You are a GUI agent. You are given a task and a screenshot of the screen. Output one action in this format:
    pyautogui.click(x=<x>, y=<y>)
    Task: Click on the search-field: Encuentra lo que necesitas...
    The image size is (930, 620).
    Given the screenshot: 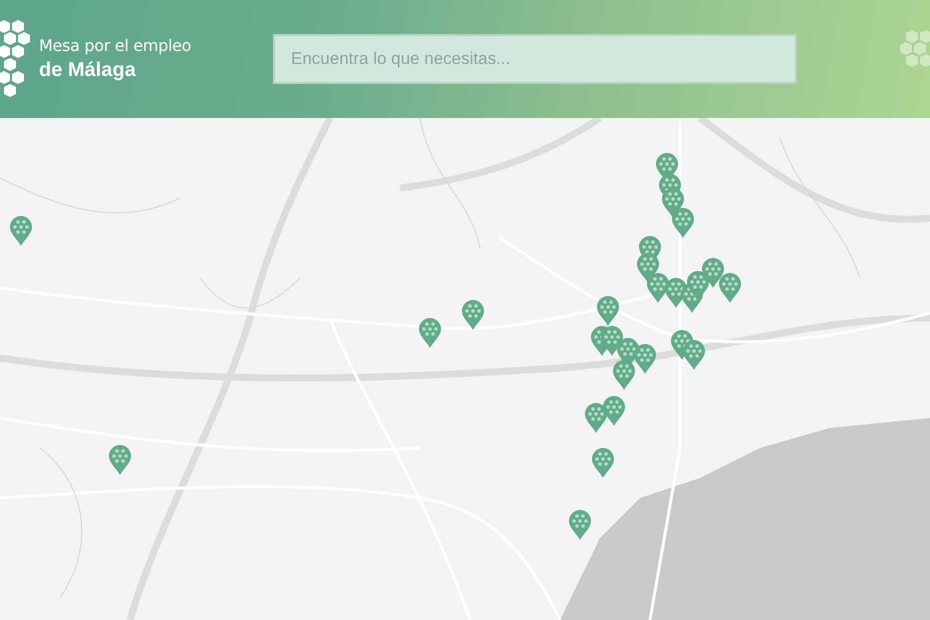 What is the action you would take?
    pyautogui.click(x=535, y=59)
    